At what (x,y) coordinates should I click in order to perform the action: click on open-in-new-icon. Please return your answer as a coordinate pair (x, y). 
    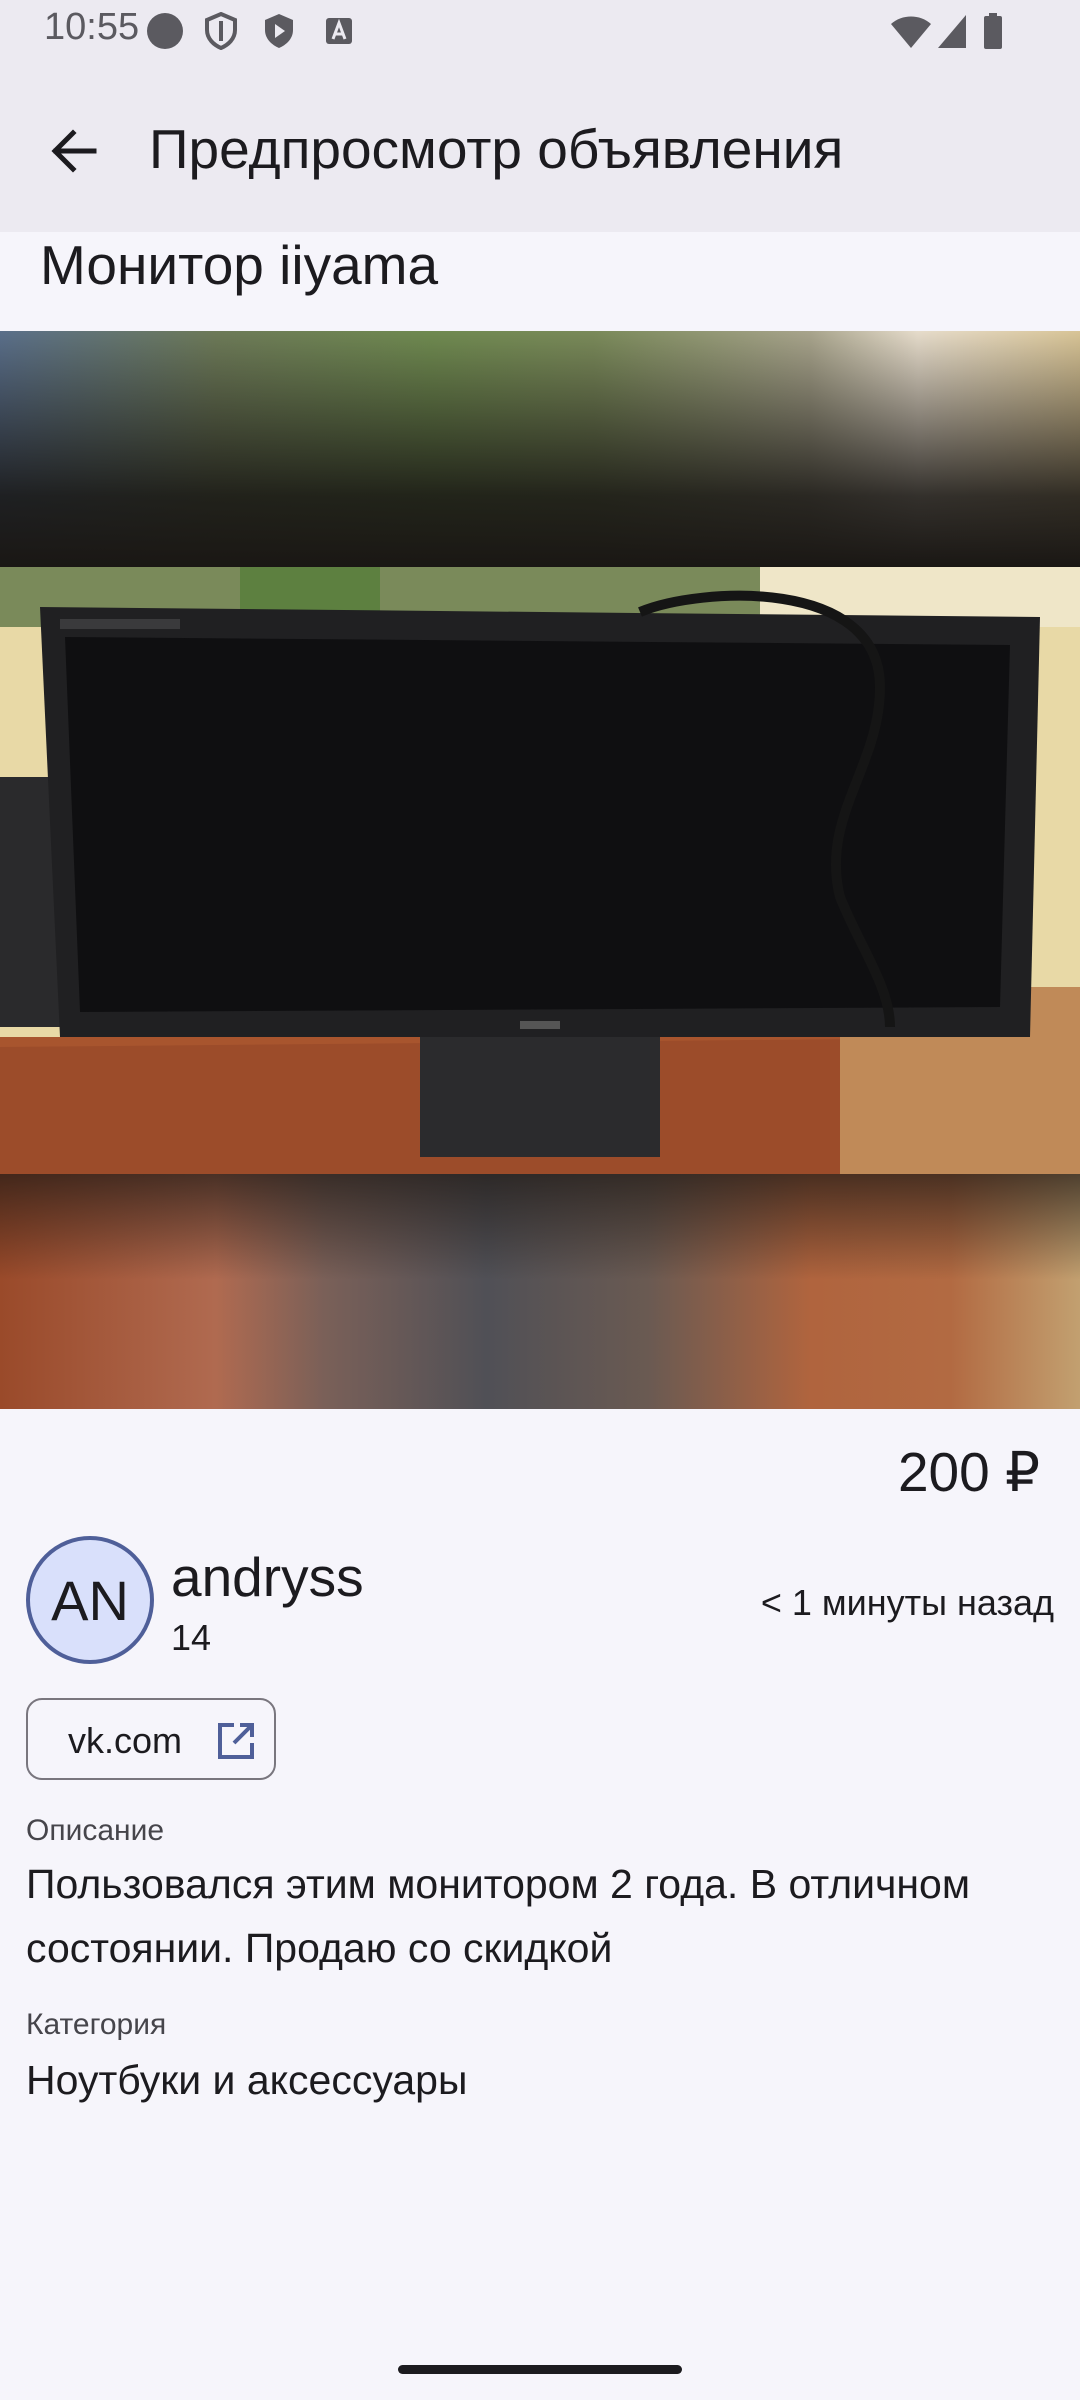
    Looking at the image, I should click on (236, 1741).